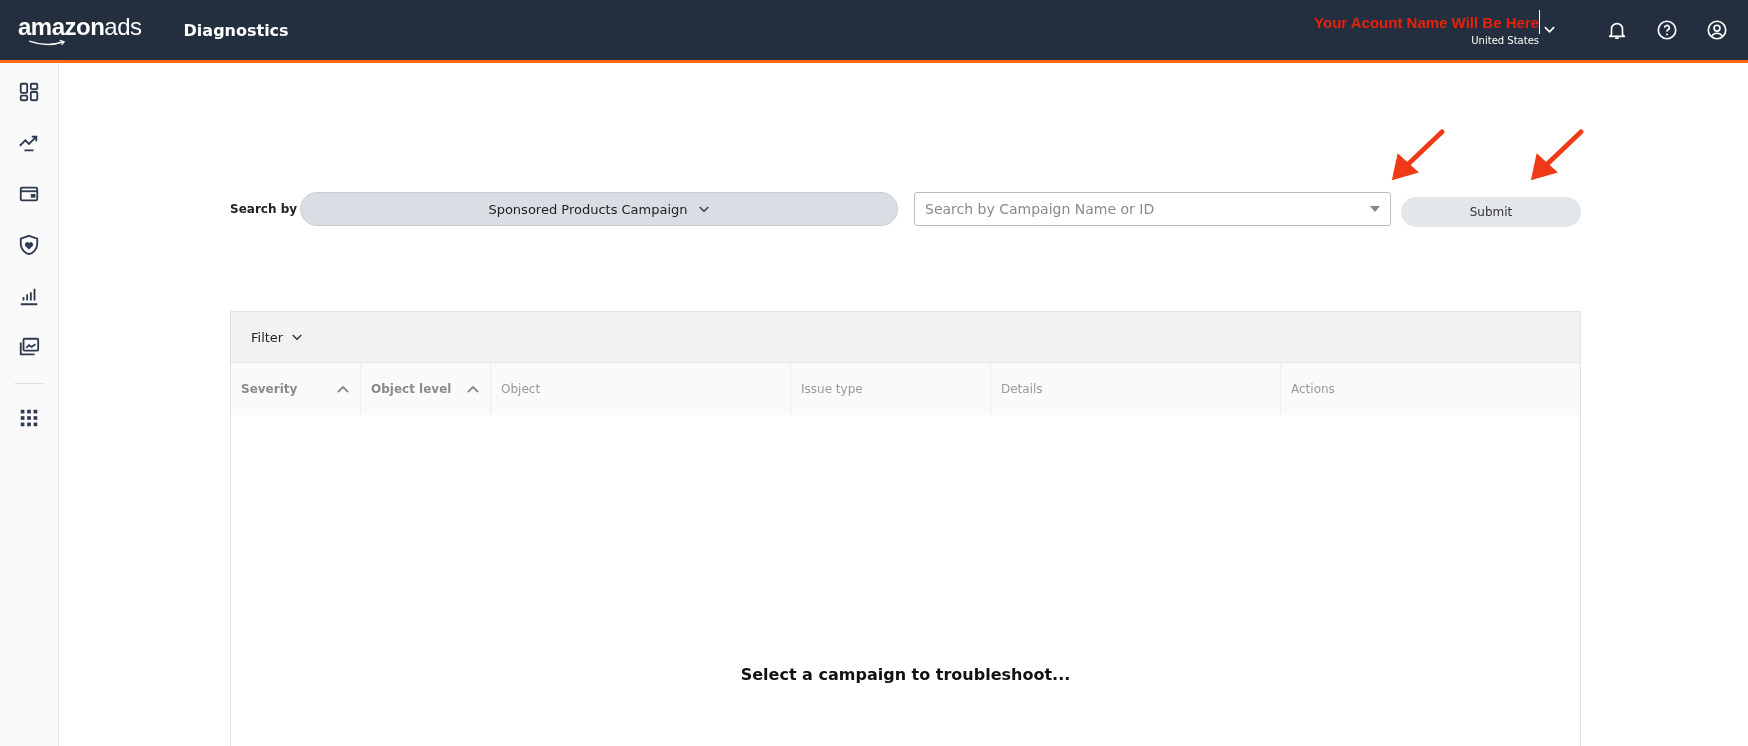 The height and width of the screenshot is (746, 1748). Describe the element at coordinates (832, 389) in the screenshot. I see `column-header: Issue type` at that location.